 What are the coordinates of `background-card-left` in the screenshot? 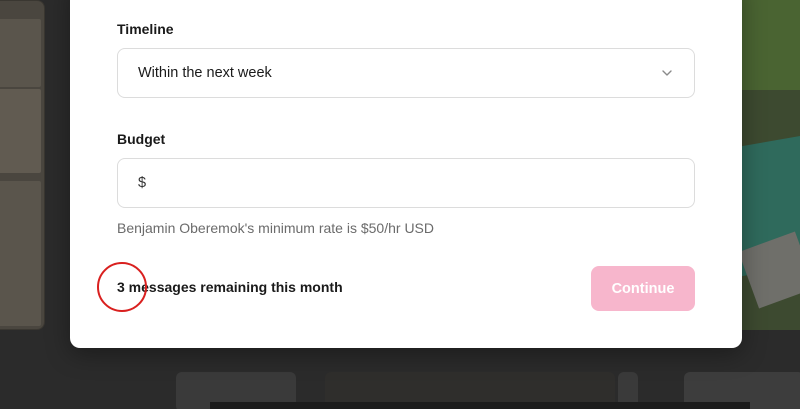 It's located at (22, 165).